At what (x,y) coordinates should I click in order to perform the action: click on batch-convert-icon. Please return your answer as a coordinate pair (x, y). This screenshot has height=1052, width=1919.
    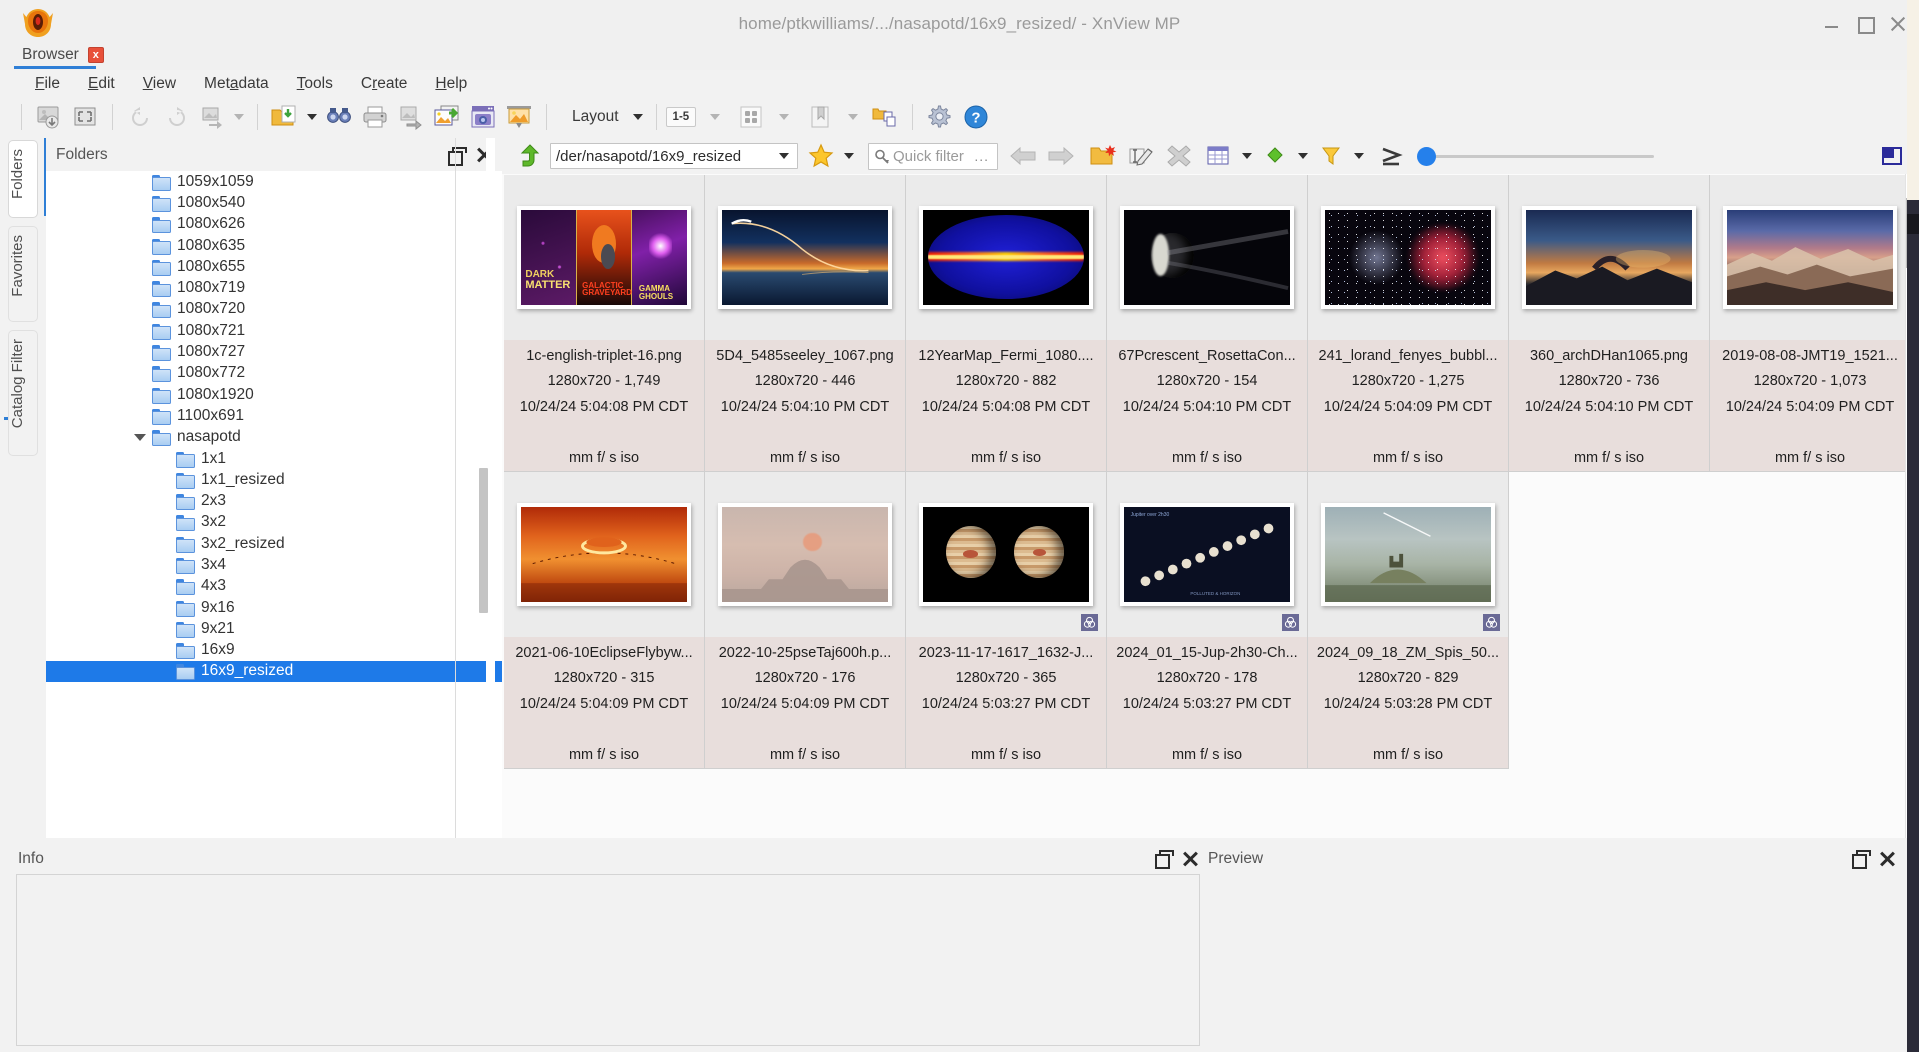
    Looking at the image, I should click on (411, 117).